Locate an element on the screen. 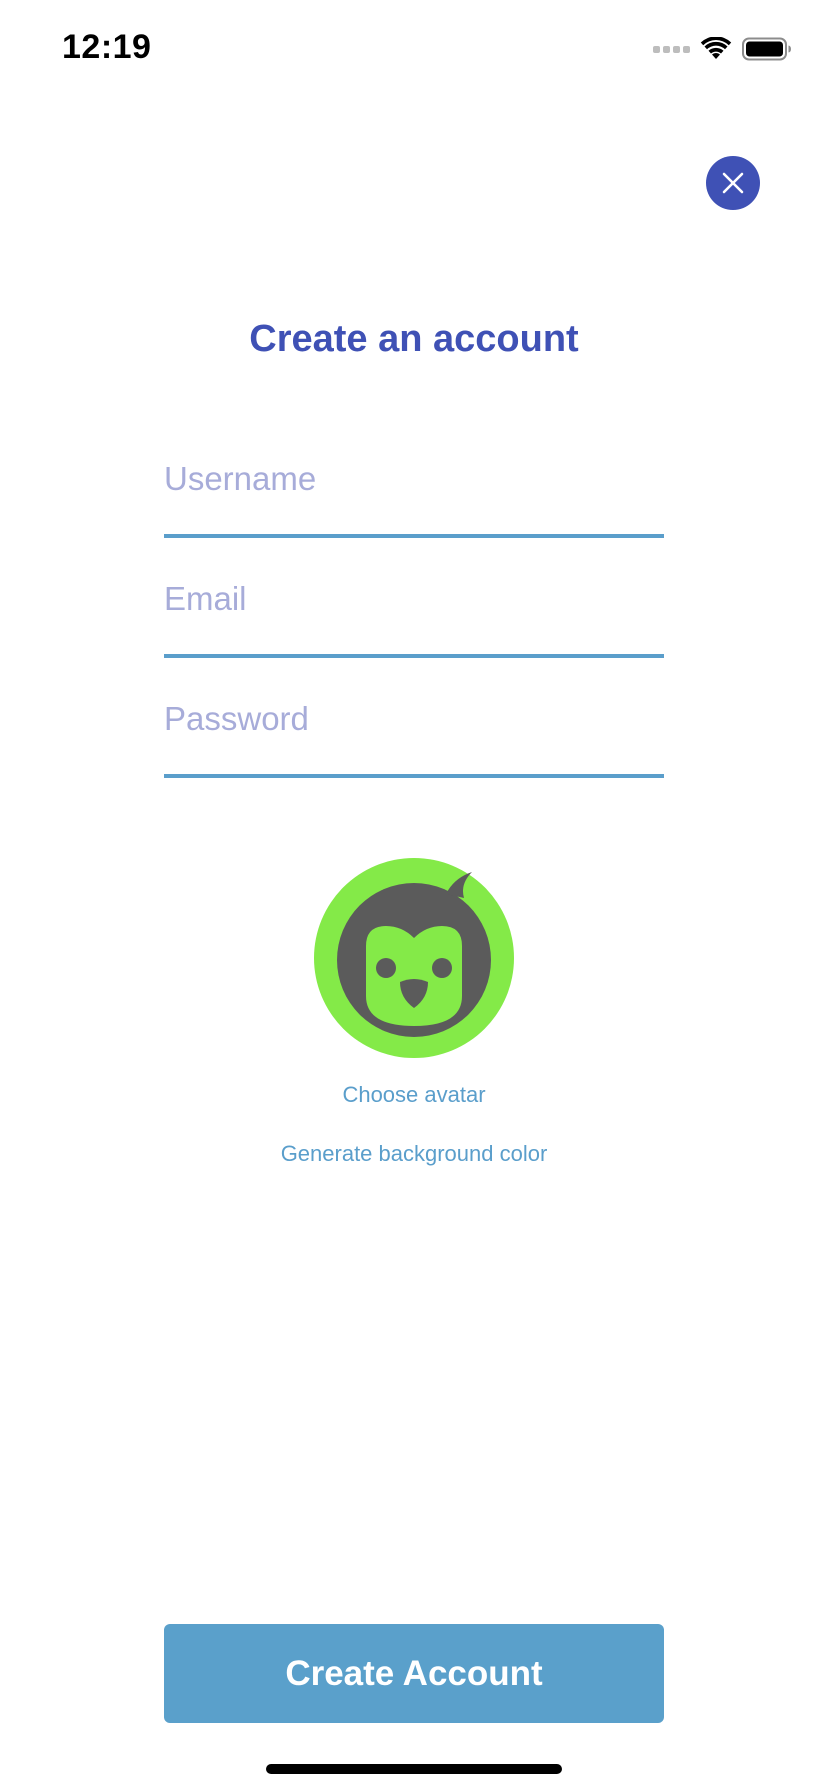 The width and height of the screenshot is (828, 1792). page-title: Create an account is located at coordinates (414, 339).